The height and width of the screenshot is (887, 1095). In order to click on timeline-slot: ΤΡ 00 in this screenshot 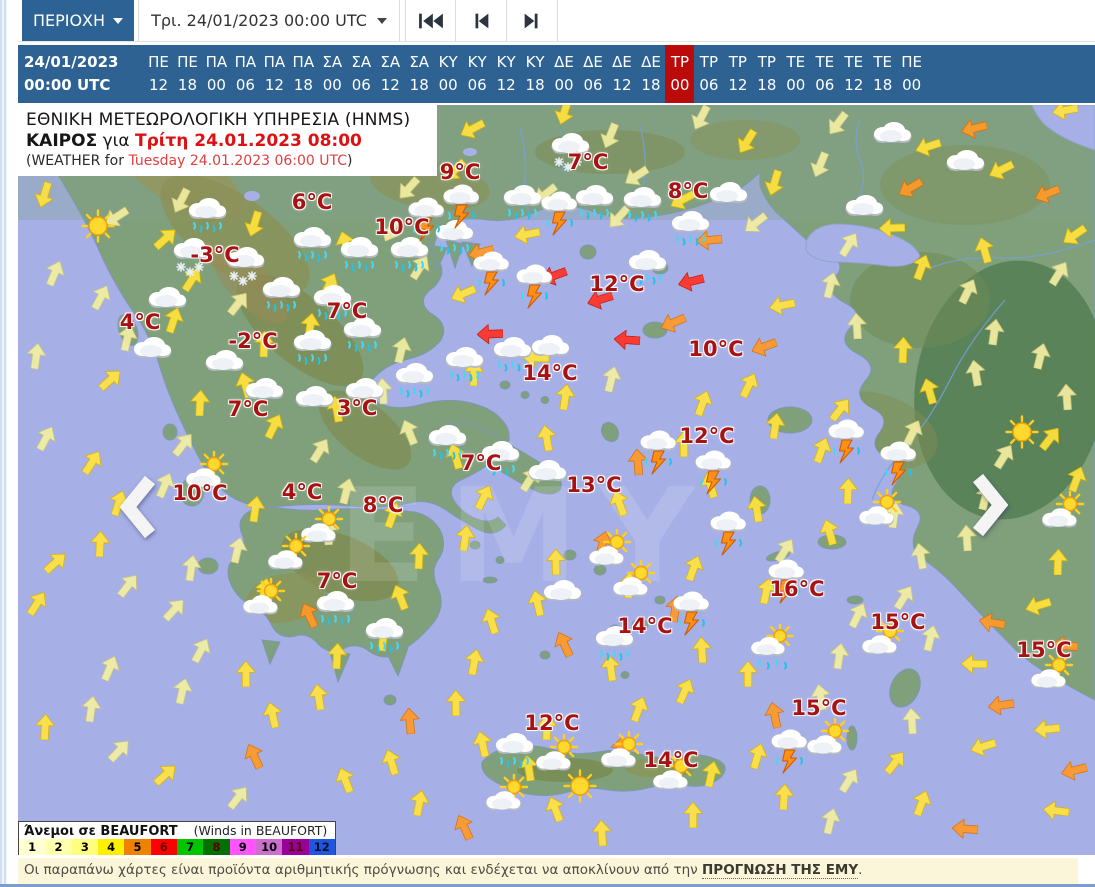, I will do `click(680, 74)`.